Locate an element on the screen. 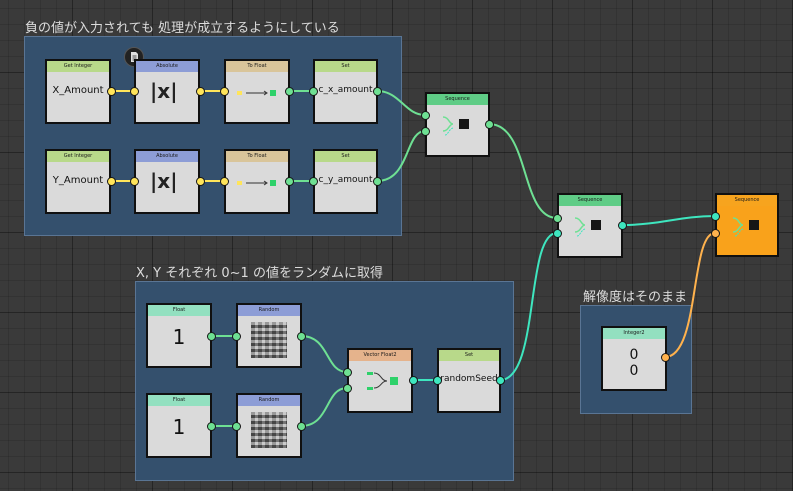 This screenshot has height=491, width=793. variable-name: randomSeed is located at coordinates (469, 379).